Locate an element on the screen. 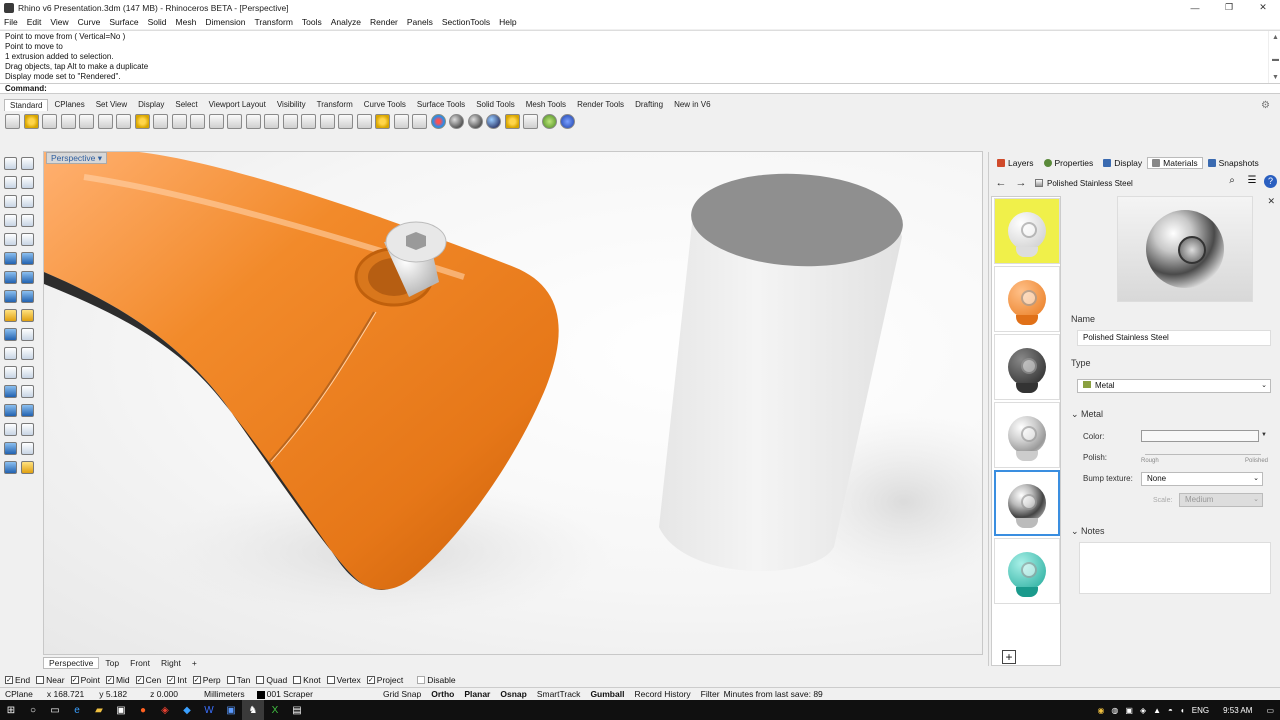  material-thumb-stainless-selected is located at coordinates (1027, 503).